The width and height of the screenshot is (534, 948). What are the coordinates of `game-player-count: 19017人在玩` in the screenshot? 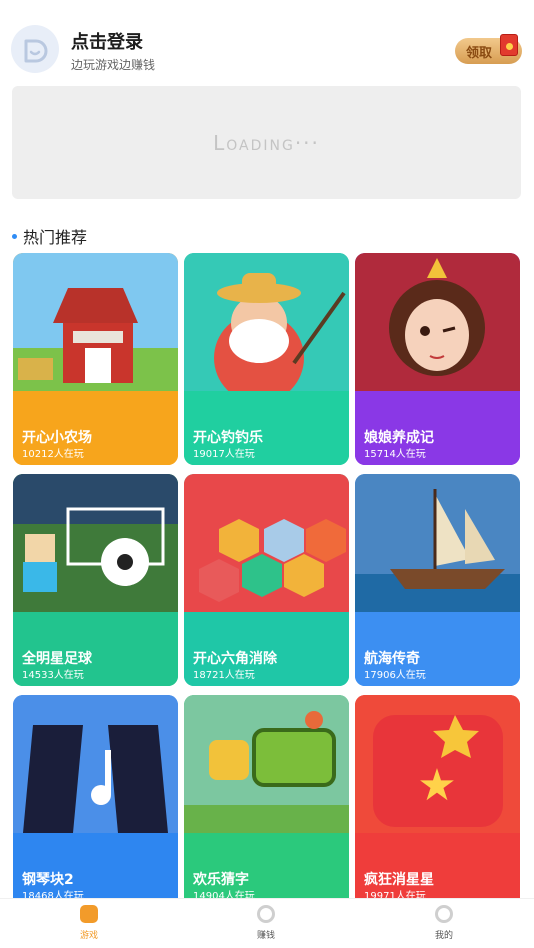 It's located at (224, 454).